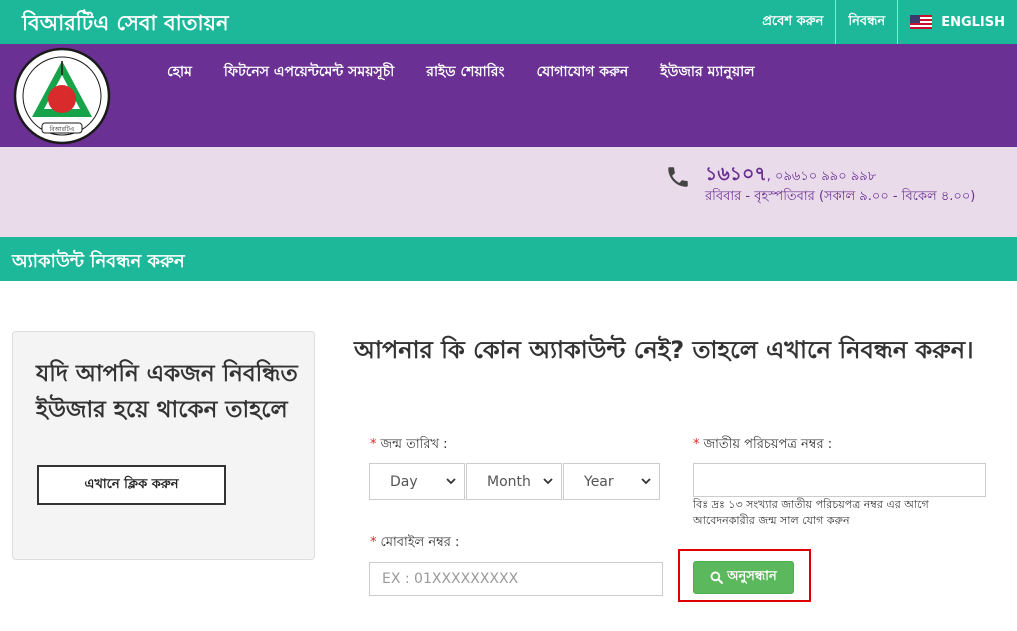 The width and height of the screenshot is (1017, 631). I want to click on logo-text: বিআরটিএ, so click(62, 129).